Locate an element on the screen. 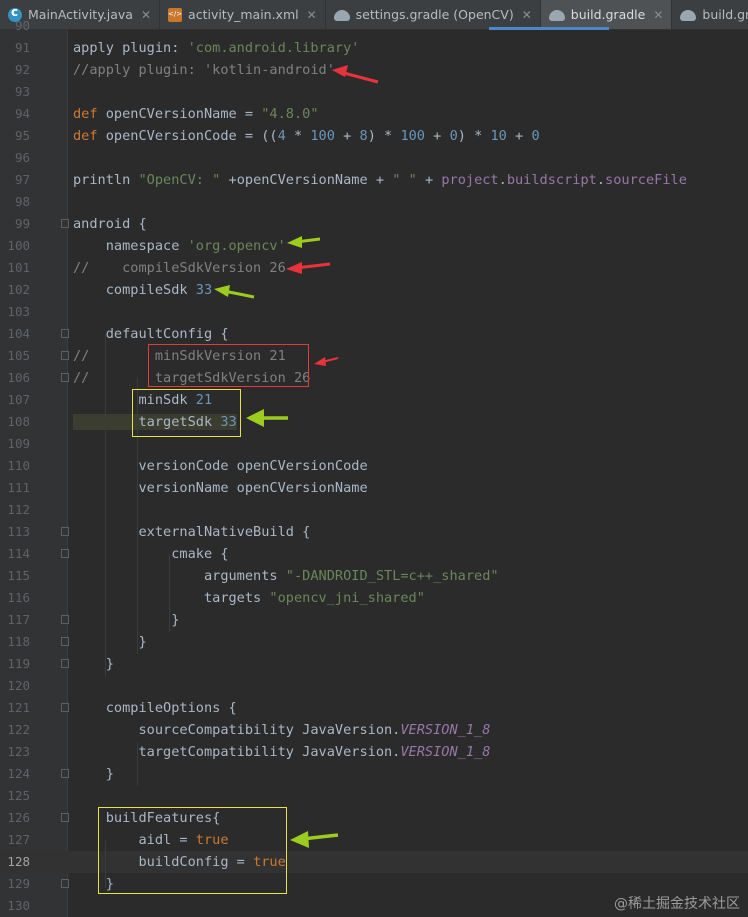 Image resolution: width=748 pixels, height=917 pixels. watermark: @稀土掘金技术社区 is located at coordinates (677, 904).